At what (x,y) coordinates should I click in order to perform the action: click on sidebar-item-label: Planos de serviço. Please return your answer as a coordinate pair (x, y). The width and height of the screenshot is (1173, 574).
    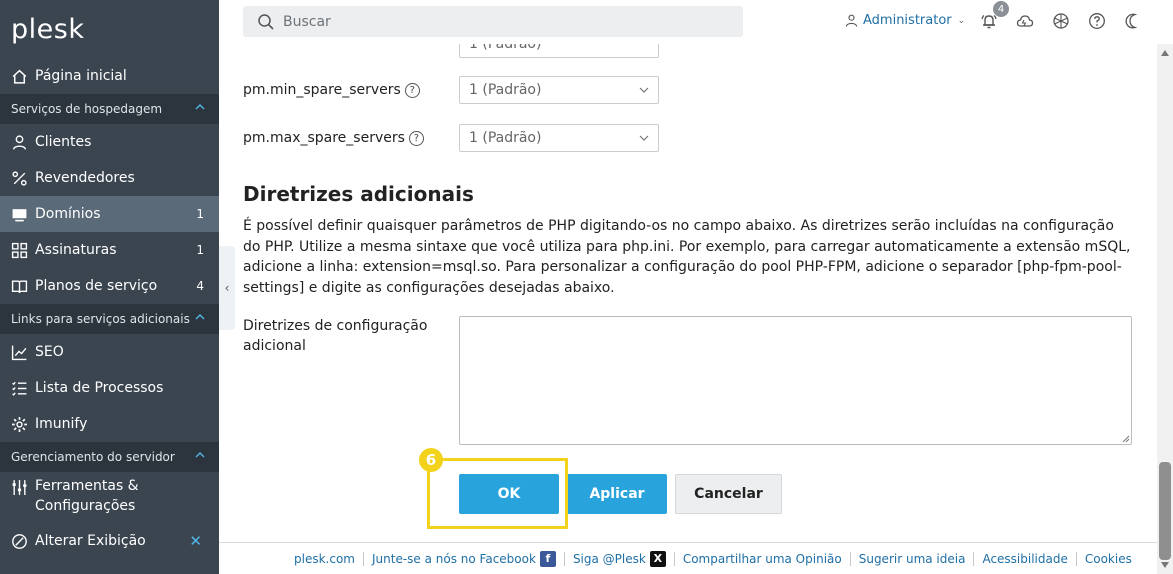
    Looking at the image, I should click on (96, 286).